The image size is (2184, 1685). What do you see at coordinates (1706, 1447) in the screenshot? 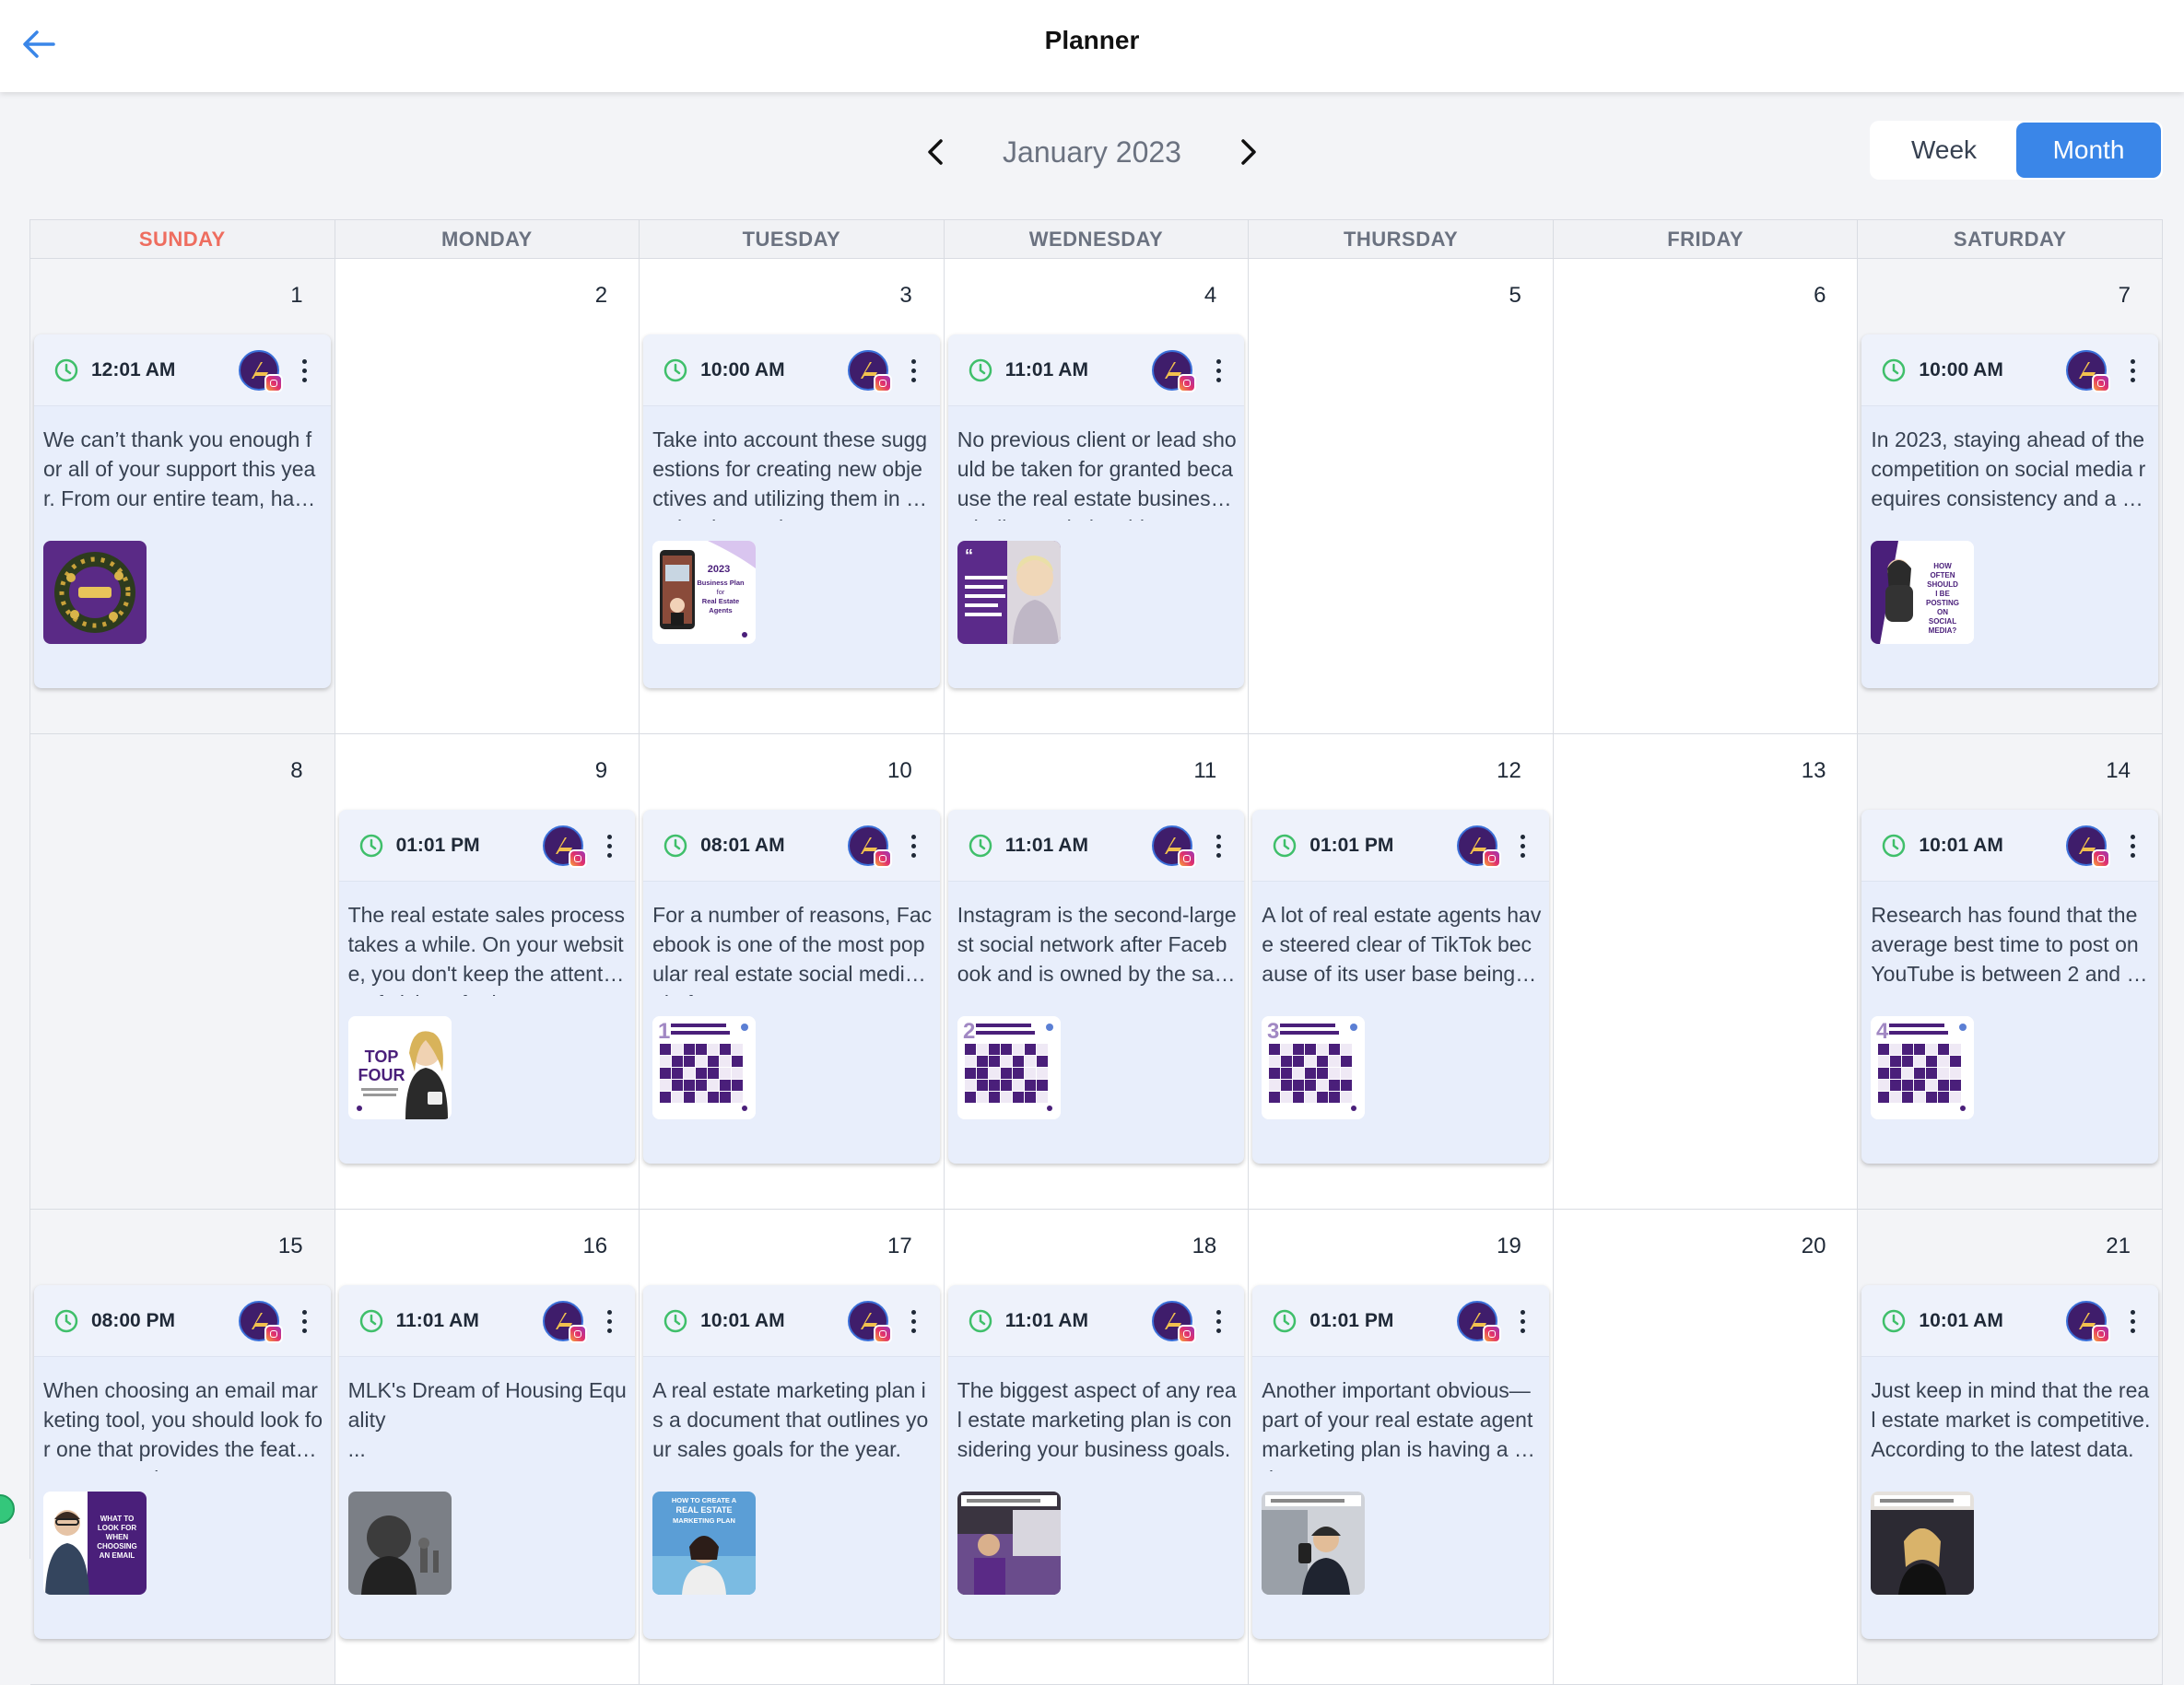
I see `calendar-day-cell: 20` at bounding box center [1706, 1447].